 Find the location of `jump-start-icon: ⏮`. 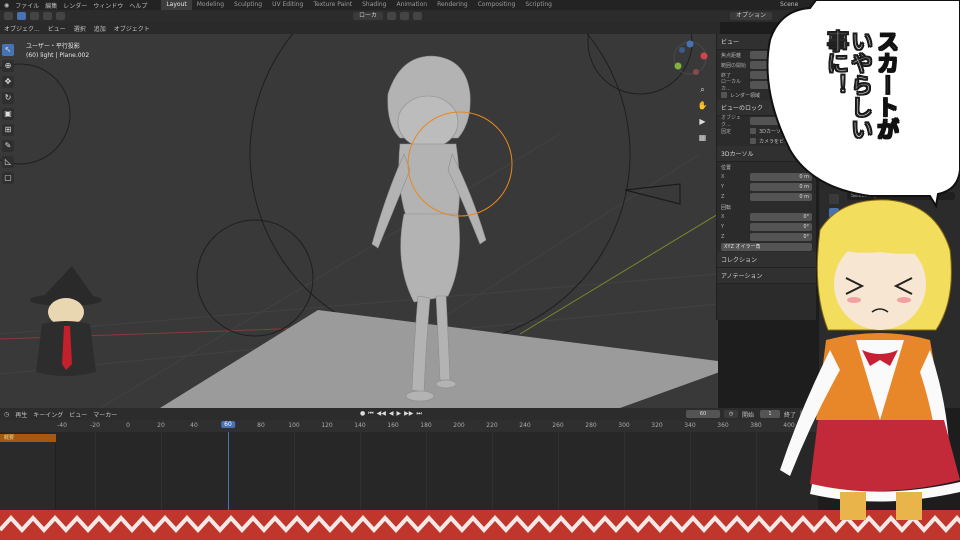

jump-start-icon: ⏮ is located at coordinates (370, 414).